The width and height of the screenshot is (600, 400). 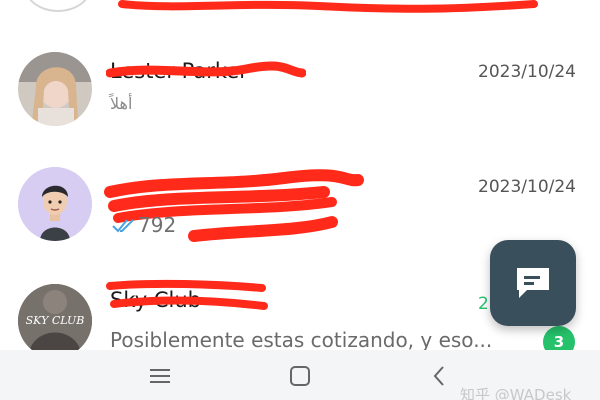 What do you see at coordinates (157, 225) in the screenshot?
I see `chat-preview: 792` at bounding box center [157, 225].